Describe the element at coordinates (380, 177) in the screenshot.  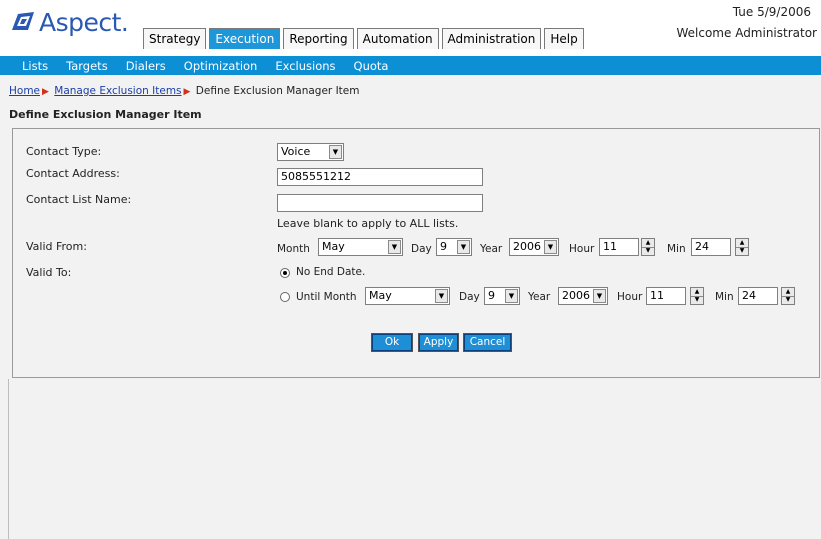
I see `contact-address-input: 5085551212` at that location.